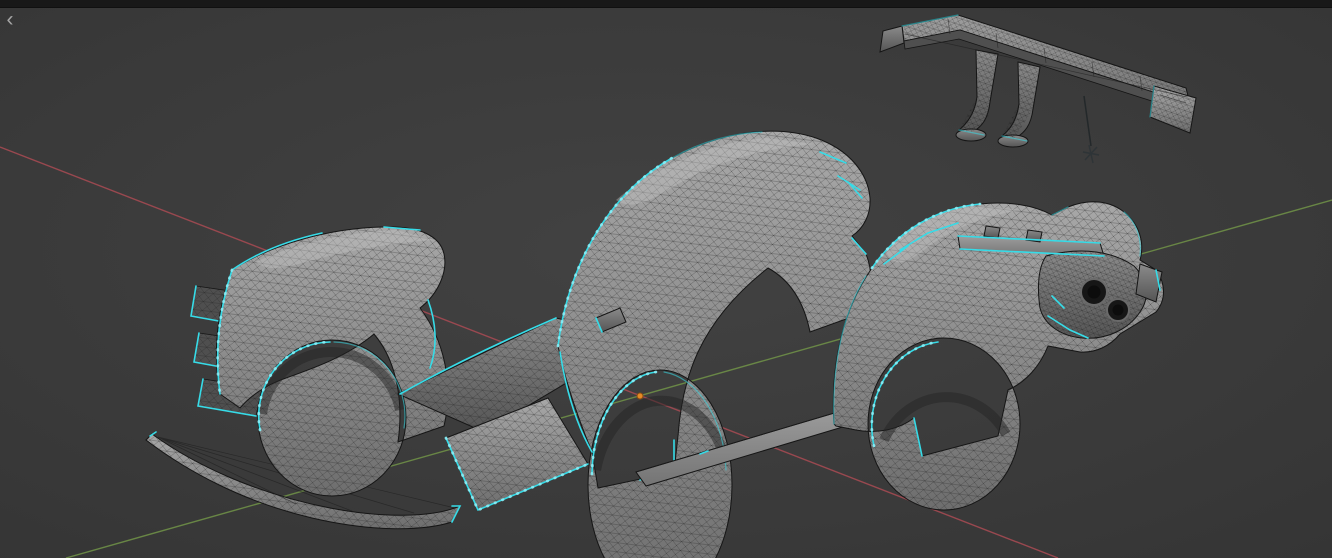 This screenshot has width=1332, height=558. Describe the element at coordinates (640, 396) in the screenshot. I see `origin-dot` at that location.